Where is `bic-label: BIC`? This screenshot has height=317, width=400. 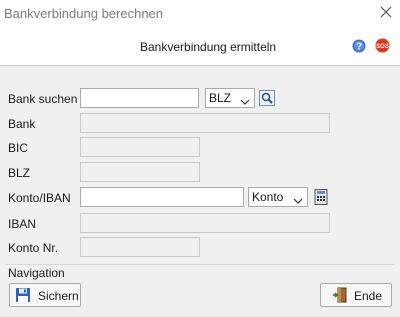
bic-label: BIC is located at coordinates (18, 148).